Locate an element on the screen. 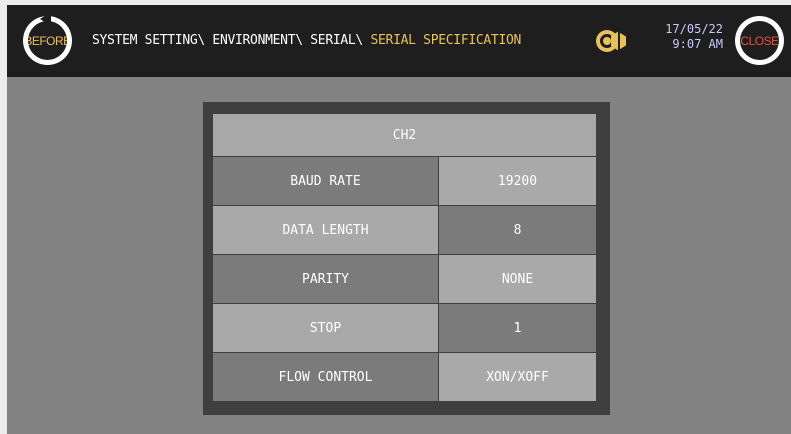 The width and height of the screenshot is (791, 434). speaker-icon is located at coordinates (612, 41).